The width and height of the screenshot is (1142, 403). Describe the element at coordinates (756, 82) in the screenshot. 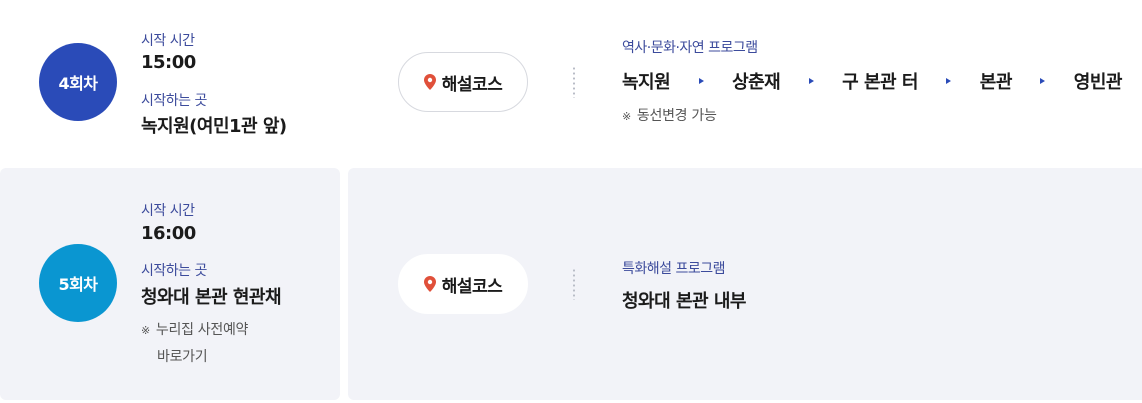

I see `route-stop: 상춘재` at that location.